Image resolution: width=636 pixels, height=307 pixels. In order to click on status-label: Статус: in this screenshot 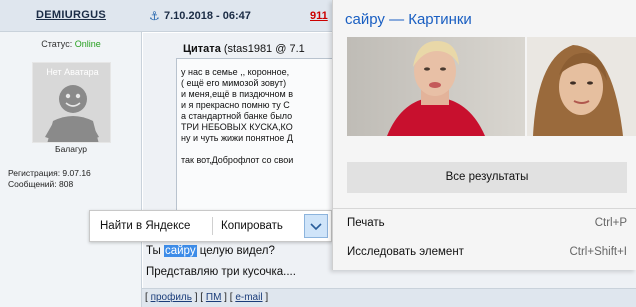, I will do `click(57, 44)`.